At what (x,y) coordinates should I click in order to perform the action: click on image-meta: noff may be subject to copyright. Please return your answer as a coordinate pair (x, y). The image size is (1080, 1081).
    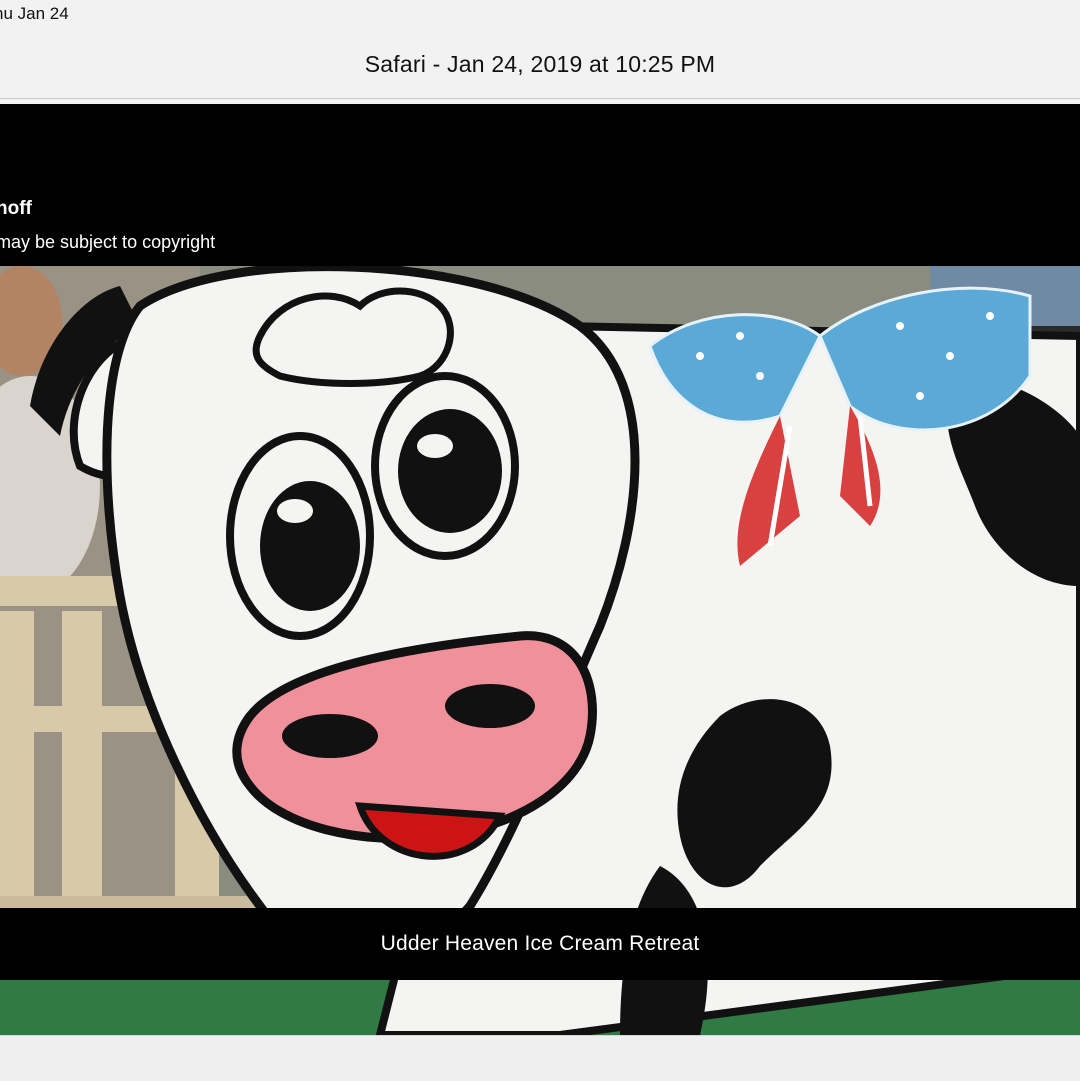
    Looking at the image, I should click on (540, 185).